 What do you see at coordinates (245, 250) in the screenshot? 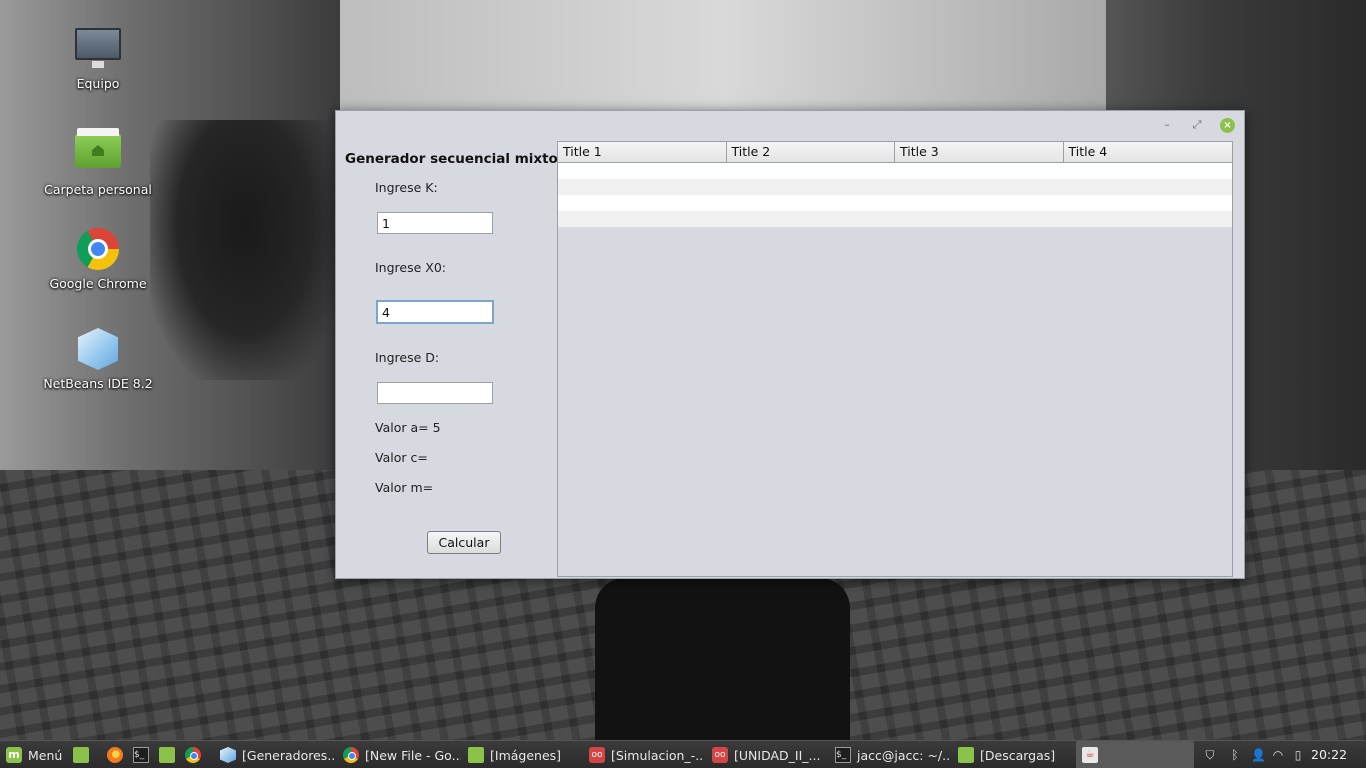
I see `wallpaper-crowd` at bounding box center [245, 250].